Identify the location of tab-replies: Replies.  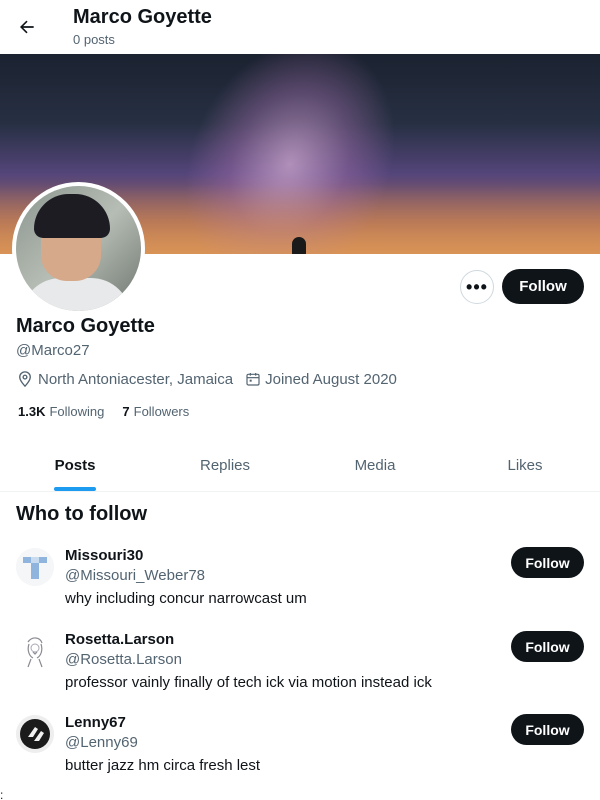
(225, 465).